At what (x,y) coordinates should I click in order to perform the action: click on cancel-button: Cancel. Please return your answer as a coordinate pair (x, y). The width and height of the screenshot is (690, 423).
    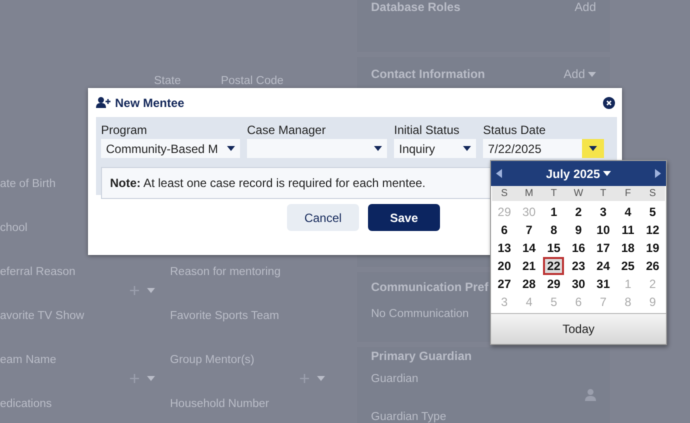
    Looking at the image, I should click on (323, 217).